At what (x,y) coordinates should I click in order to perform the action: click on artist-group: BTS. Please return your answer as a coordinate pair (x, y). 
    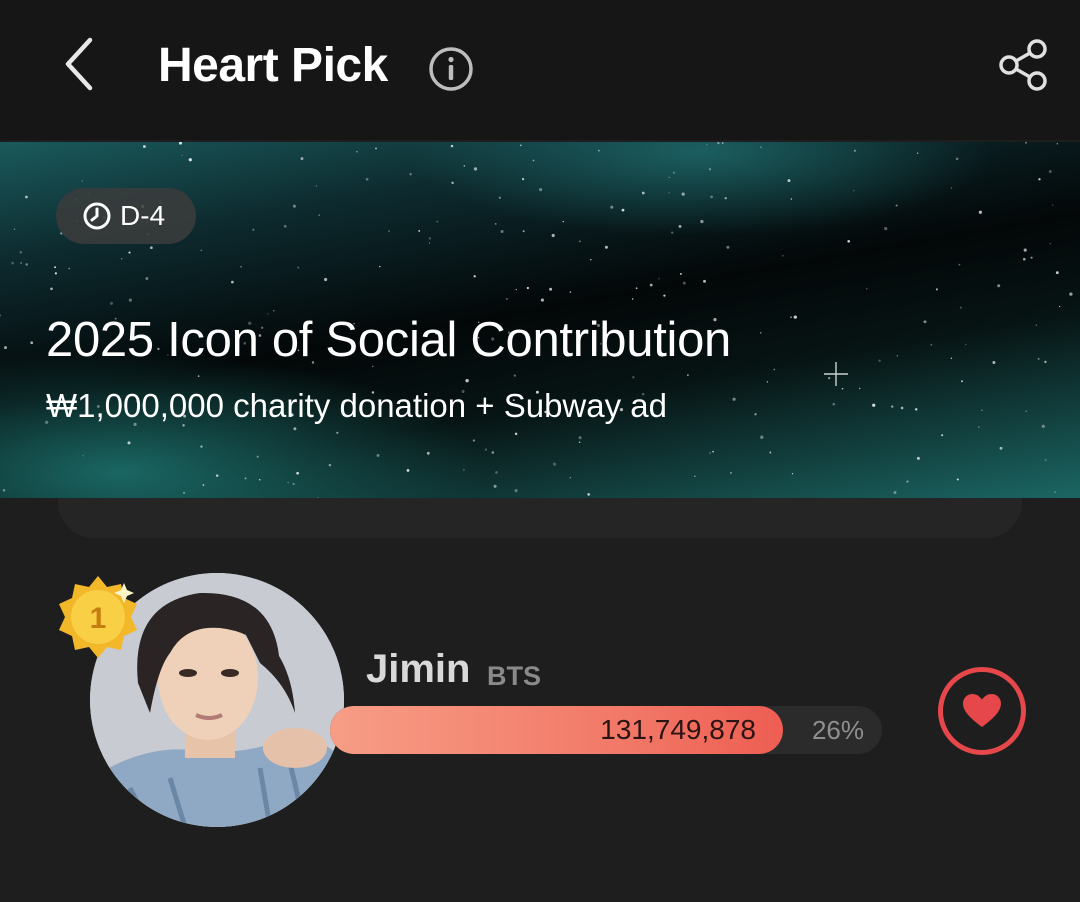
    Looking at the image, I should click on (514, 676).